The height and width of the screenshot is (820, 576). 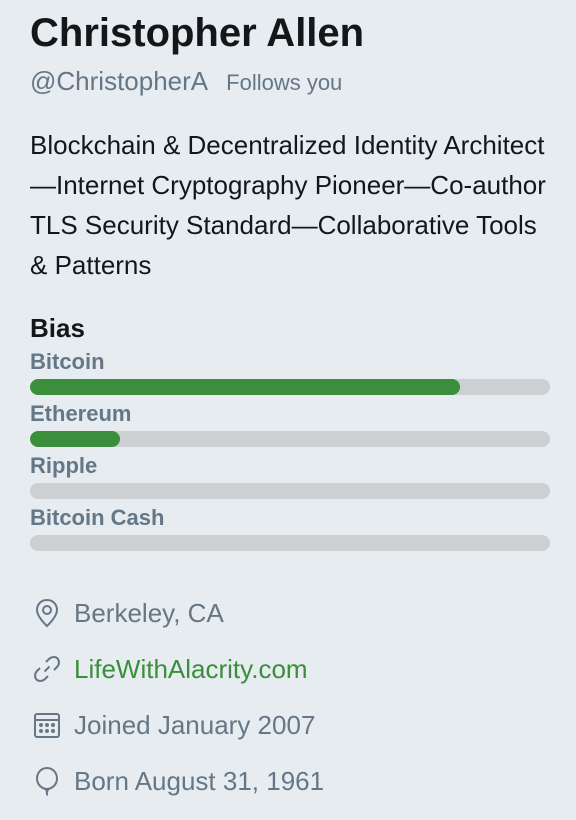 I want to click on handle-row: @ChristopherA Follows you, so click(x=288, y=81).